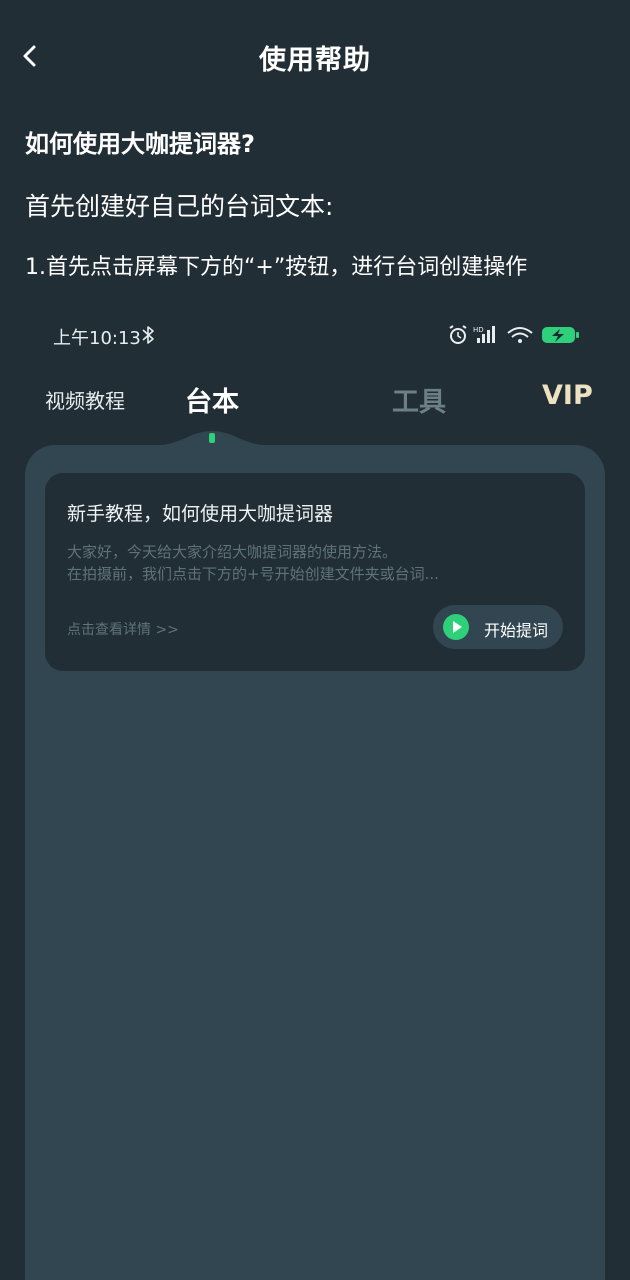 This screenshot has width=630, height=1280. I want to click on top-nav: 使用帮助, so click(315, 55).